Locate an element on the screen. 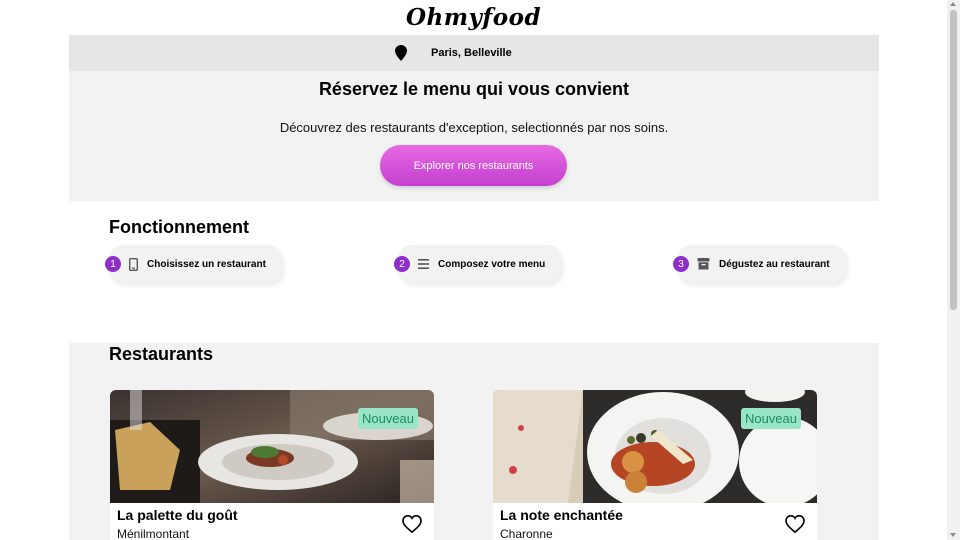 This screenshot has height=540, width=960. logo: Ohmyfood is located at coordinates (473, 17).